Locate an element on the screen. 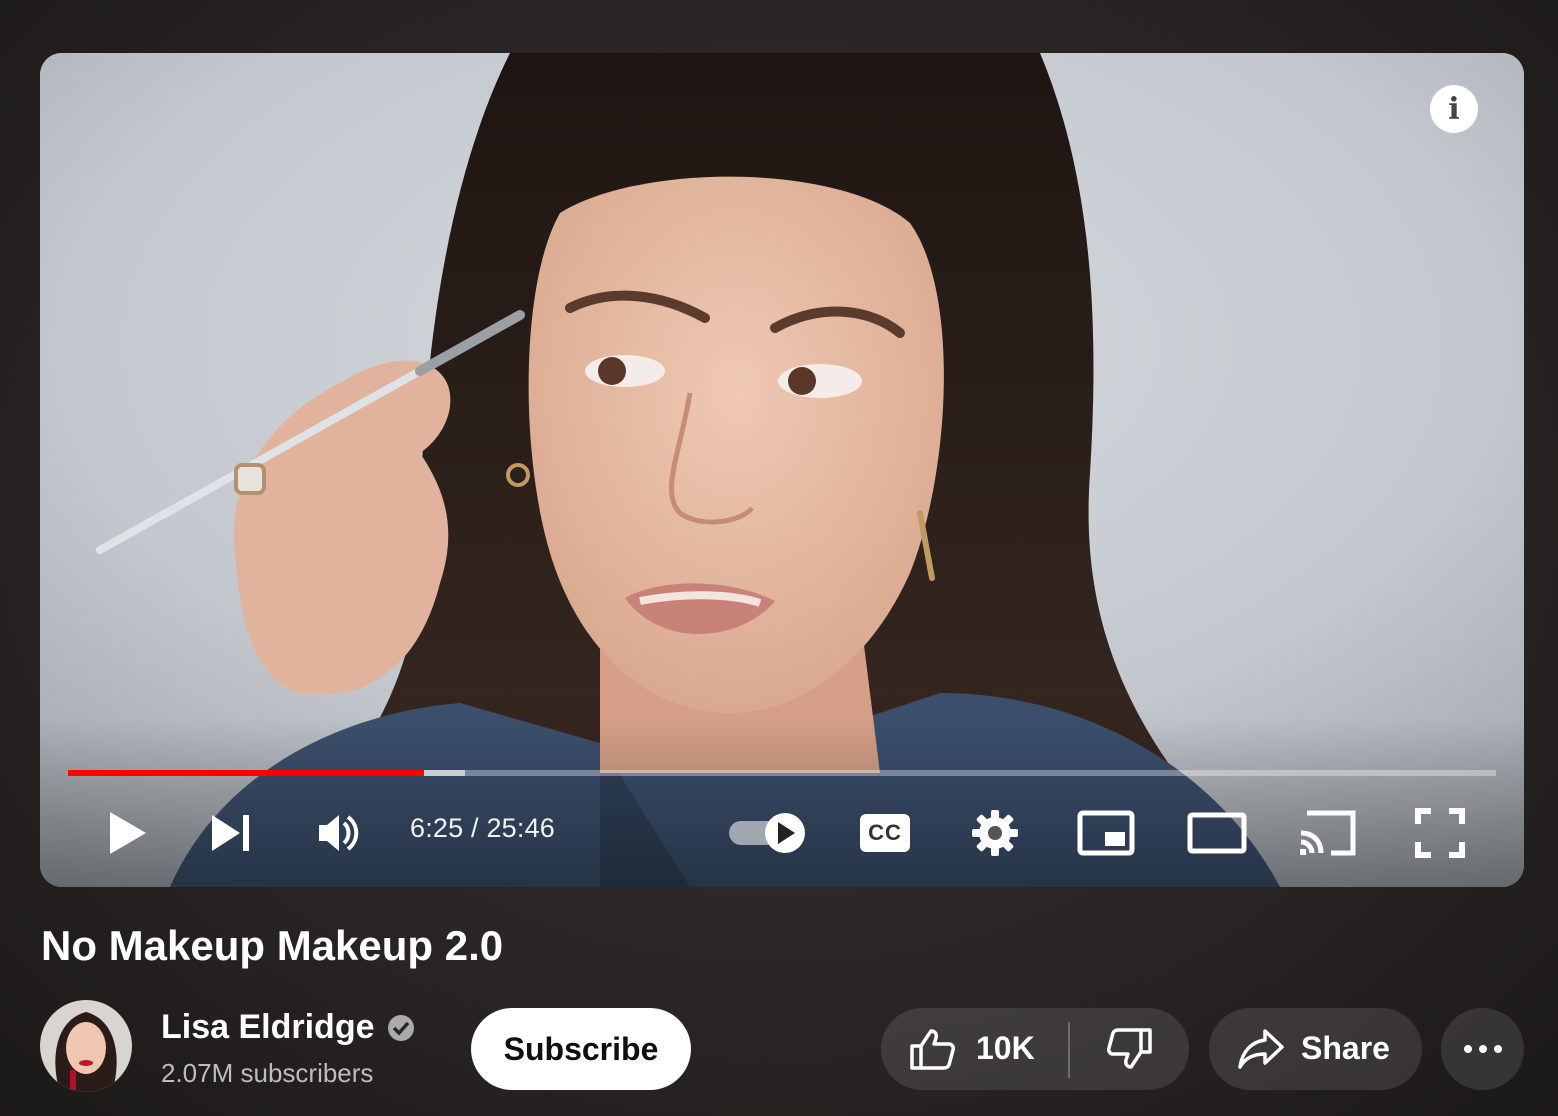  like-button: 10K is located at coordinates (974, 1049).